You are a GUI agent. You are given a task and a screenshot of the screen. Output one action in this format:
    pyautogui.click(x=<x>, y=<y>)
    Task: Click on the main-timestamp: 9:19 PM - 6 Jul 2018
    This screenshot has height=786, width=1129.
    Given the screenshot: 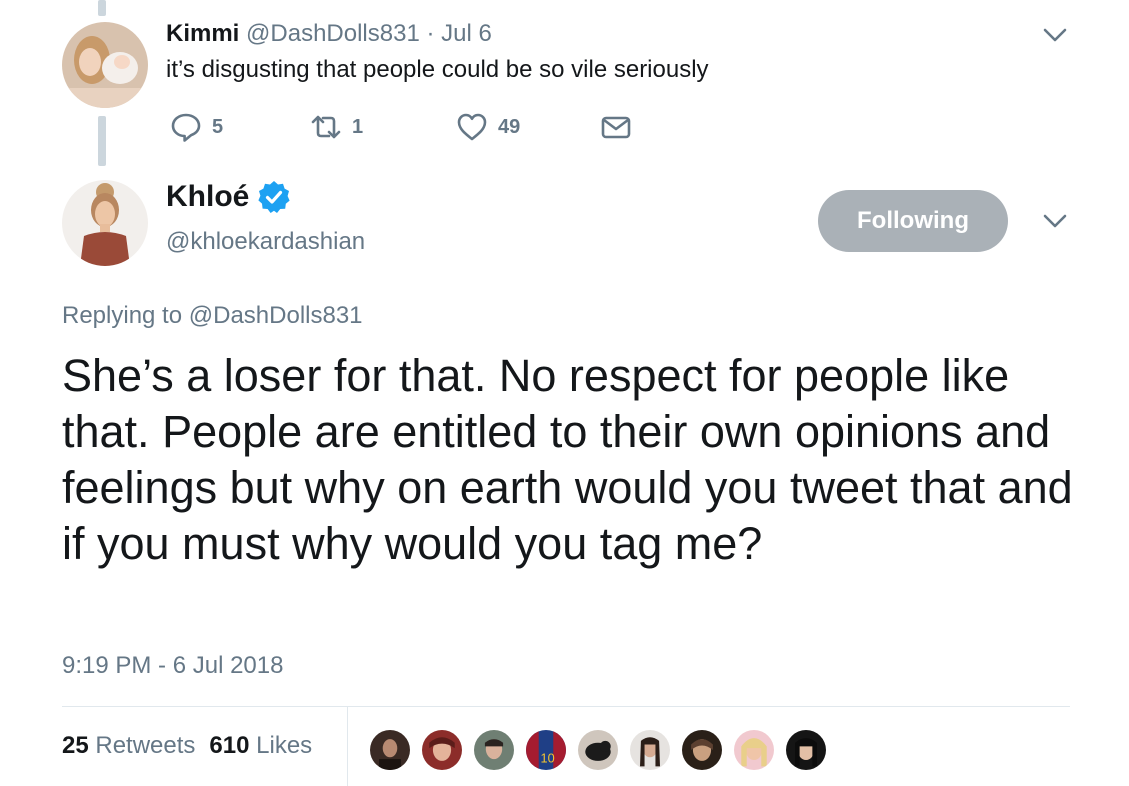 What is the action you would take?
    pyautogui.click(x=172, y=666)
    